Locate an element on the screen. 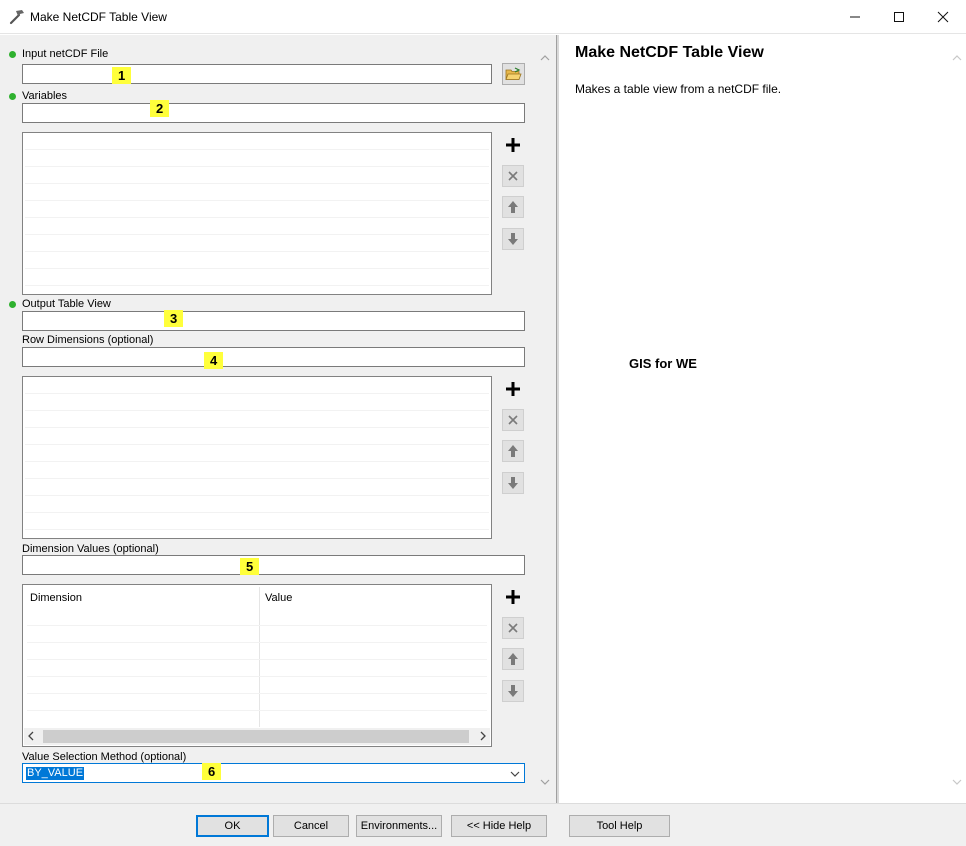 The image size is (966, 846). variables-list is located at coordinates (257, 213).